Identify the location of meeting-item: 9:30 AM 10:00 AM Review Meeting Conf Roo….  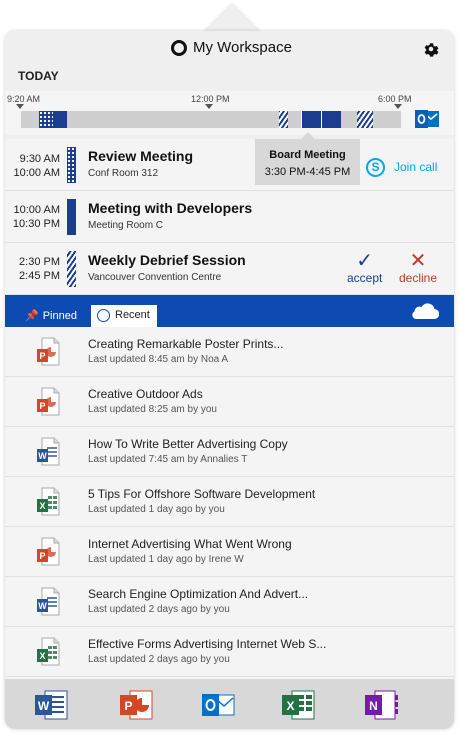
(229, 161).